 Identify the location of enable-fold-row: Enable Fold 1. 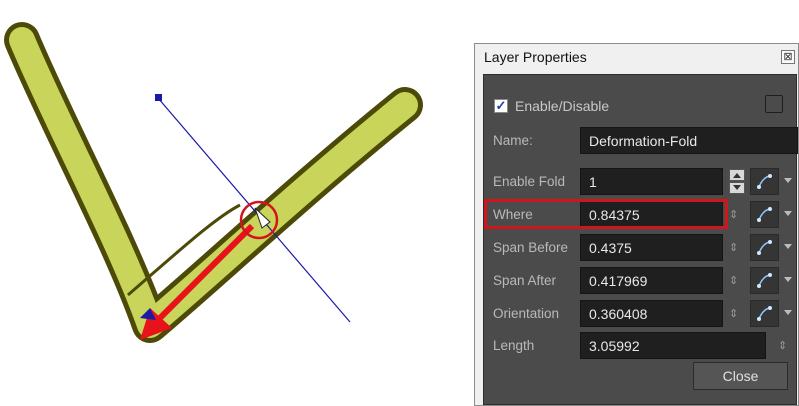
(640, 182).